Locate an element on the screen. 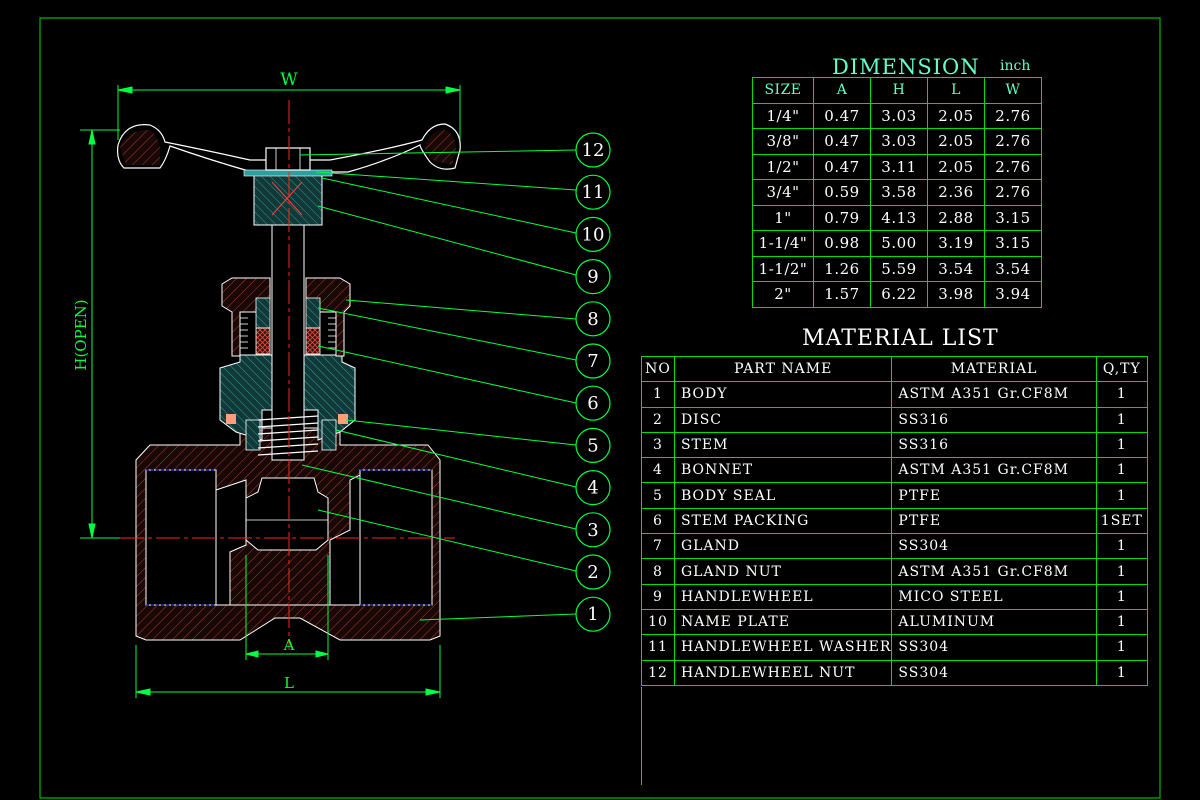  dim-value-cell: 0.98 is located at coordinates (842, 243).